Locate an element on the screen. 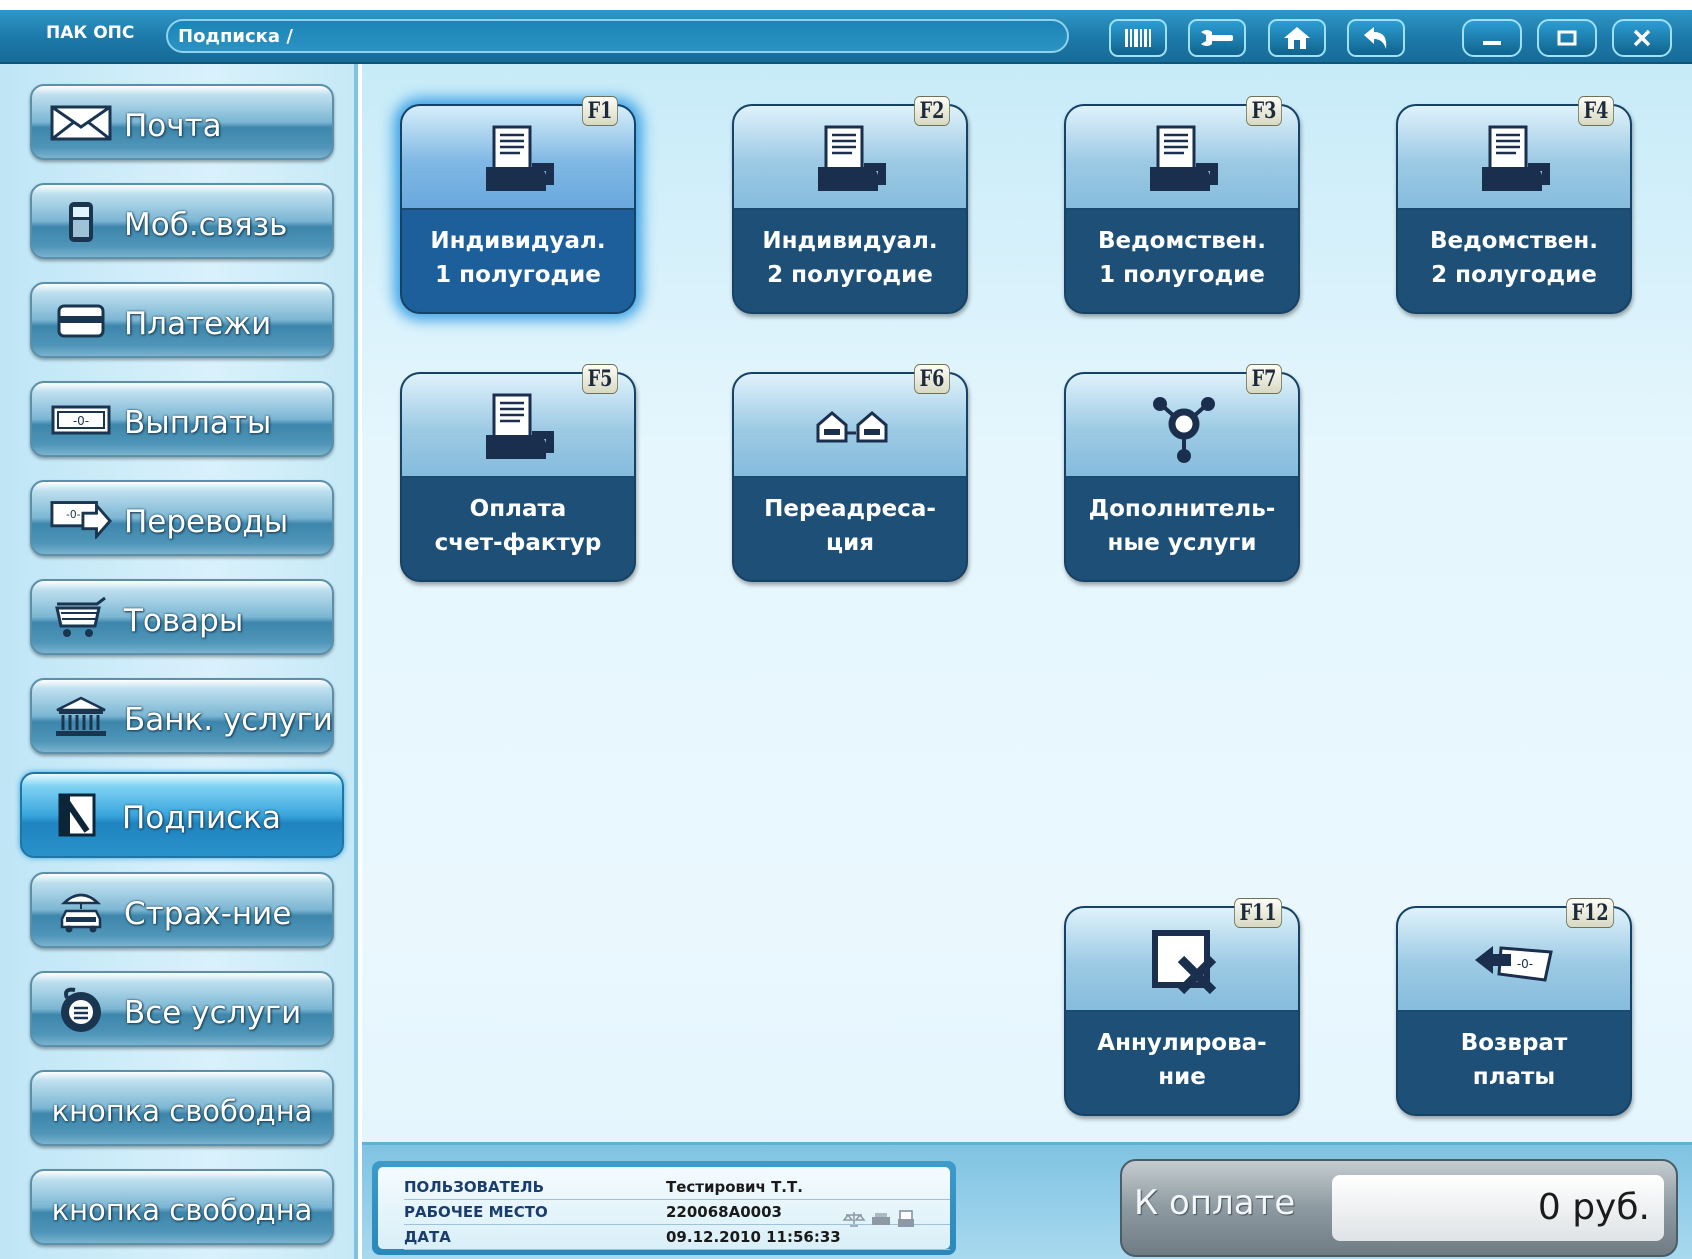 This screenshot has height=1259, width=1692. close-button is located at coordinates (1642, 38).